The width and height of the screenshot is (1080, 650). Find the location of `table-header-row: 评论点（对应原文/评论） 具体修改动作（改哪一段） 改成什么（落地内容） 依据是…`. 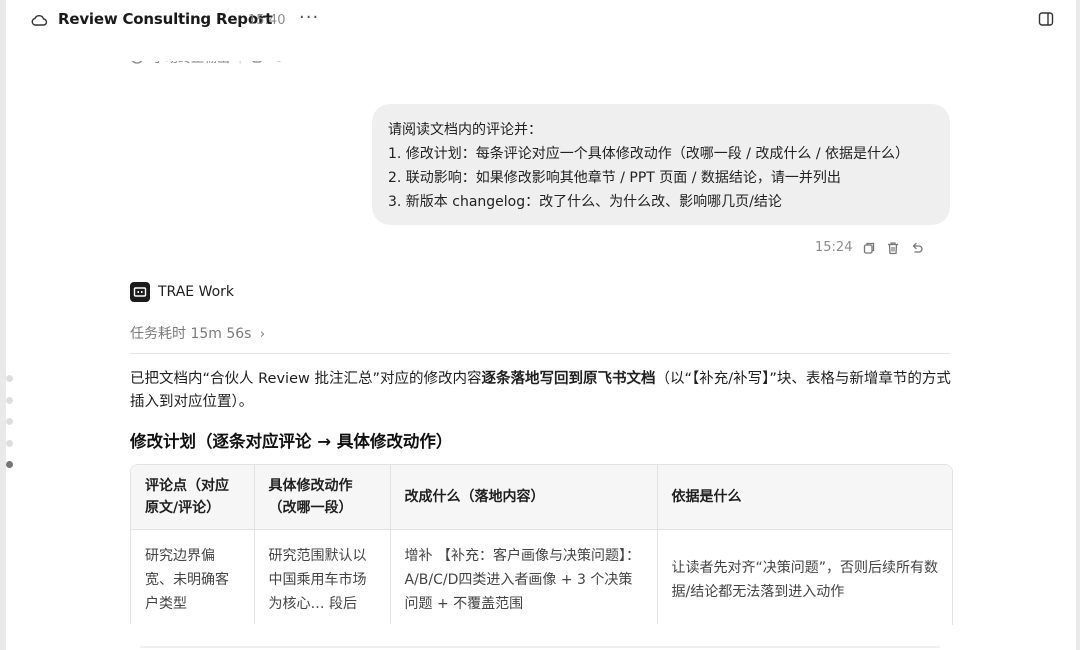

table-header-row: 评论点（对应原文/评论） 具体修改动作（改哪一段） 改成什么（落地内容） 依据是… is located at coordinates (541, 497).